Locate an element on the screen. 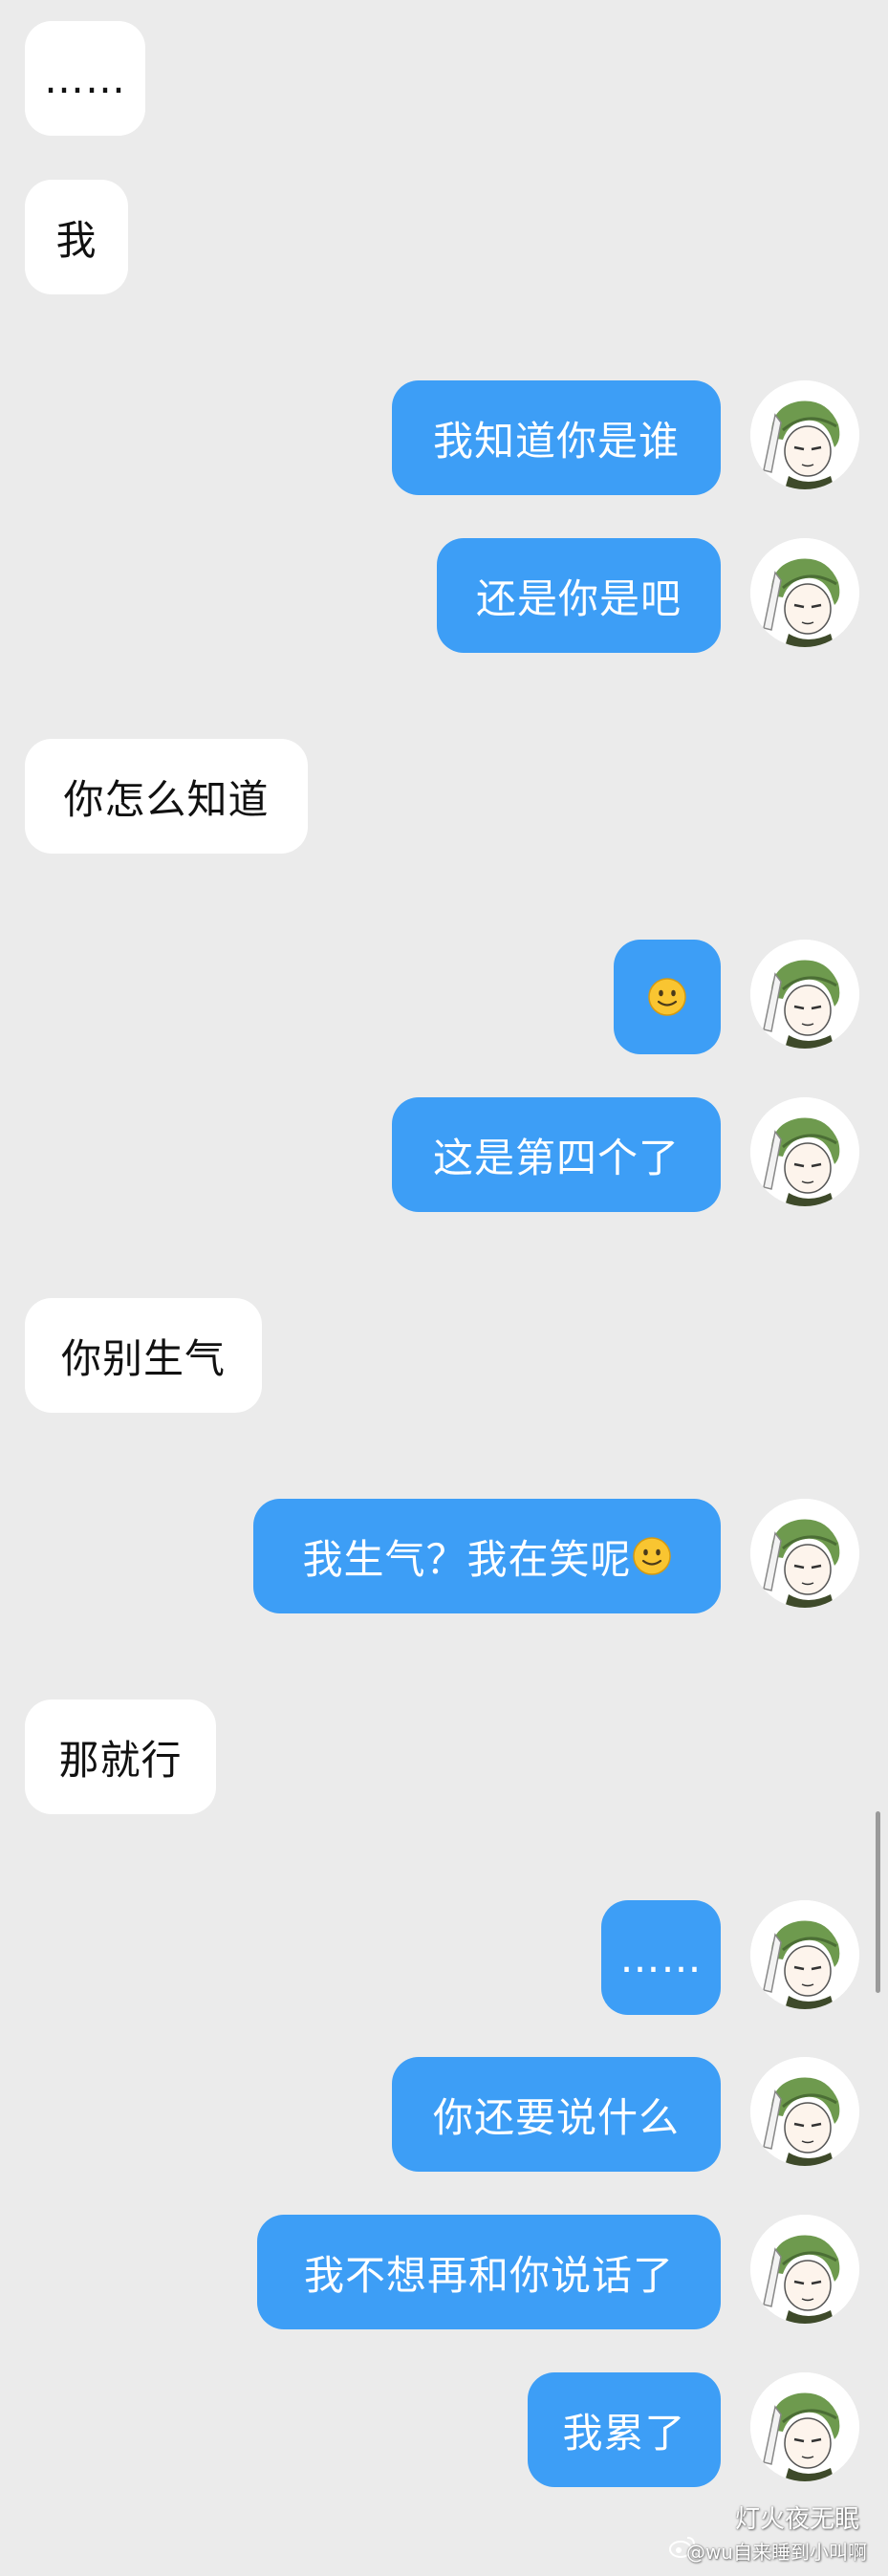  incoming-message-bubble: 我 is located at coordinates (76, 237).